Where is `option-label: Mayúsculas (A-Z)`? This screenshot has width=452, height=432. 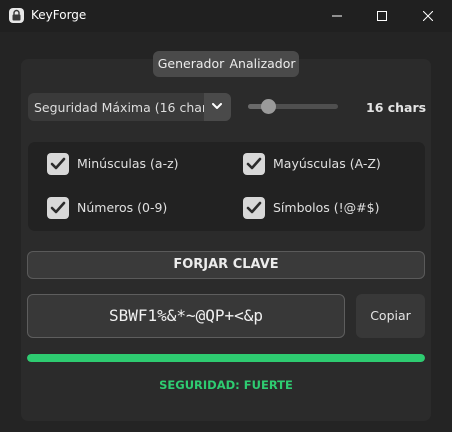
option-label: Mayúsculas (A-Z) is located at coordinates (327, 163).